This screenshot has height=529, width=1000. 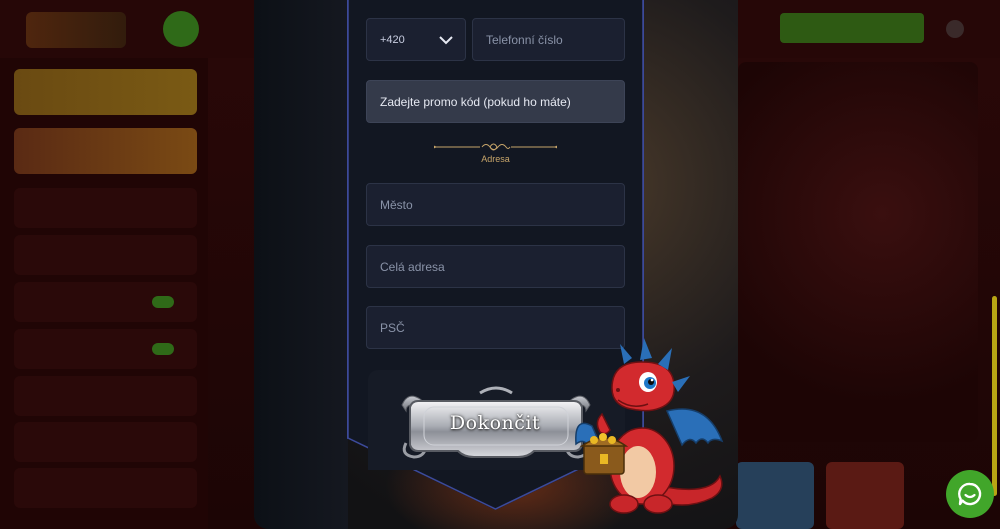 I want to click on background-register-button, so click(x=852, y=28).